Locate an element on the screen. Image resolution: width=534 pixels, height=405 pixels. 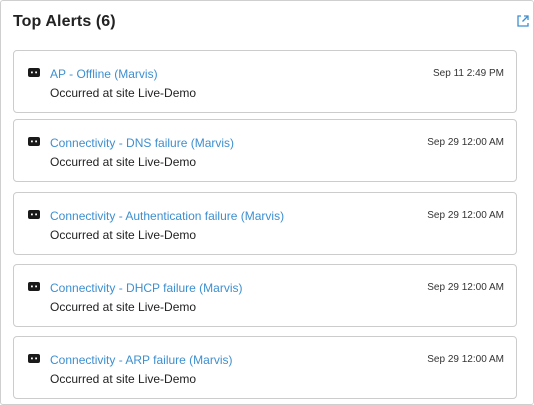
external-link-icon is located at coordinates (523, 21).